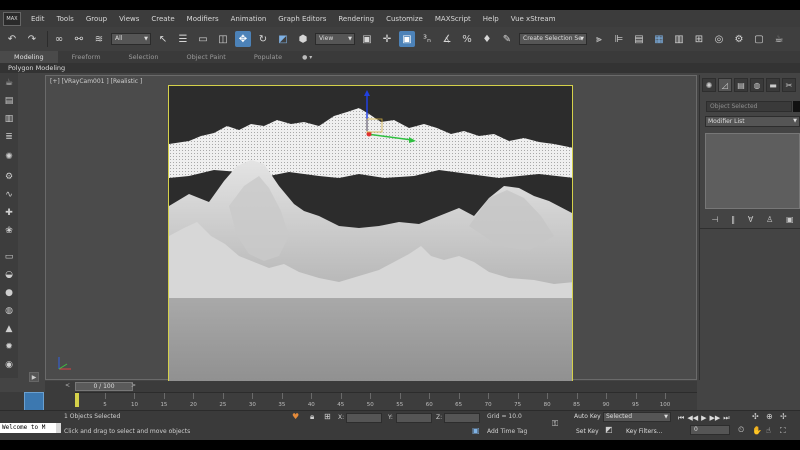 This screenshot has height=450, width=800. I want to click on layer-manager-icon: ▤, so click(639, 39).